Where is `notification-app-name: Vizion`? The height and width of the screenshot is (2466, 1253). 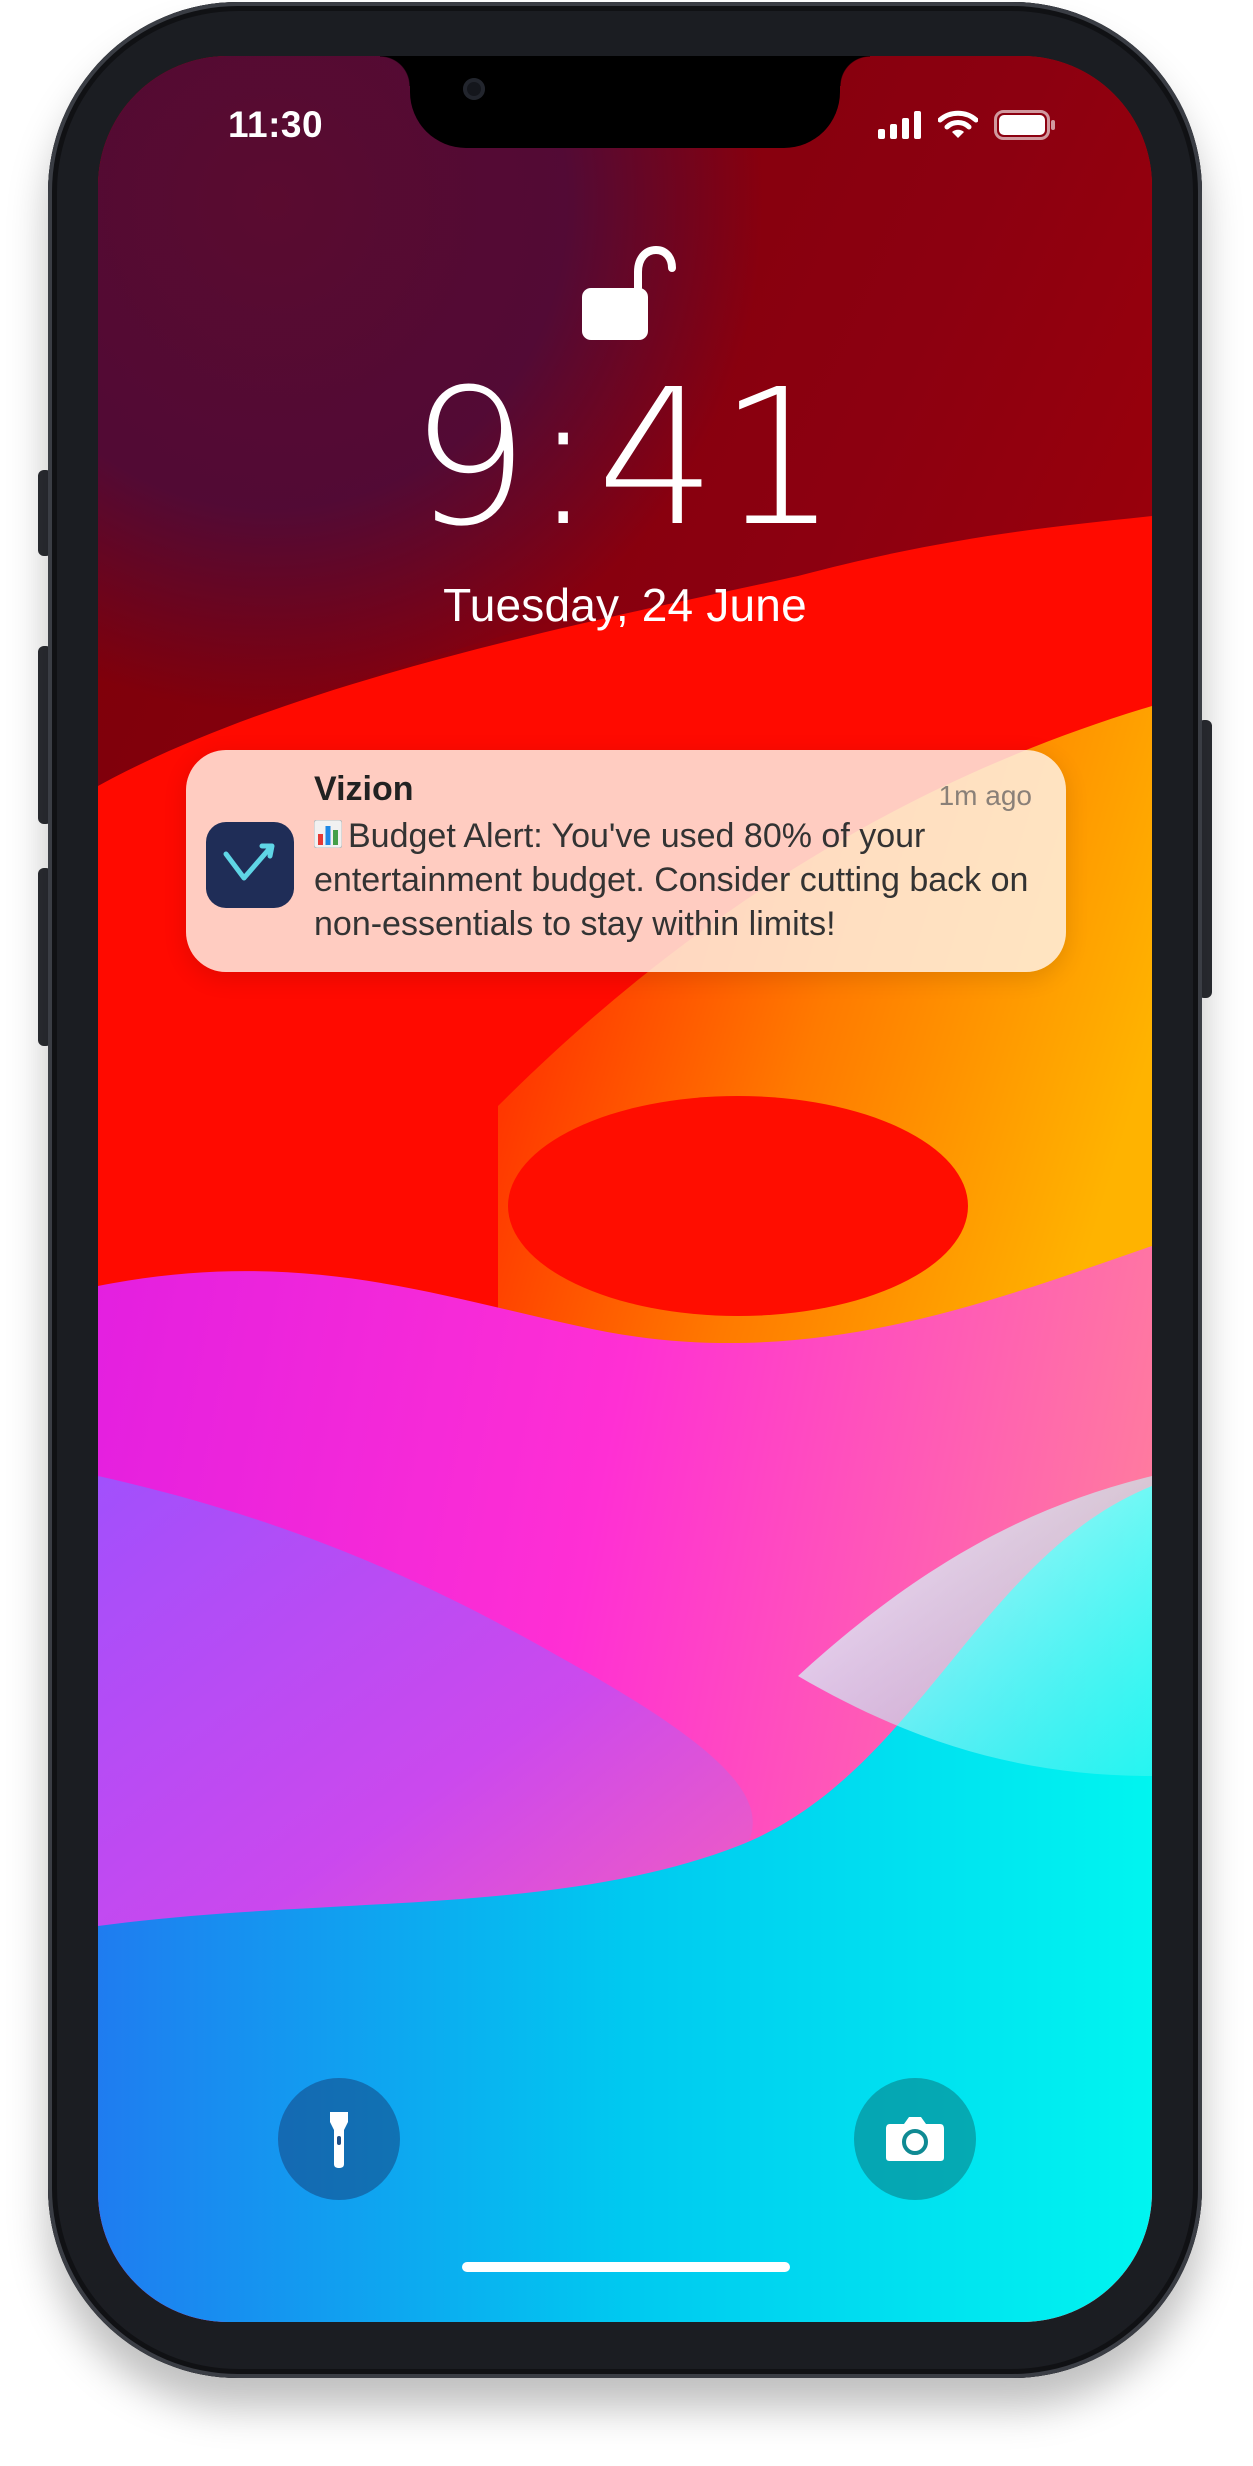 notification-app-name: Vizion is located at coordinates (364, 789).